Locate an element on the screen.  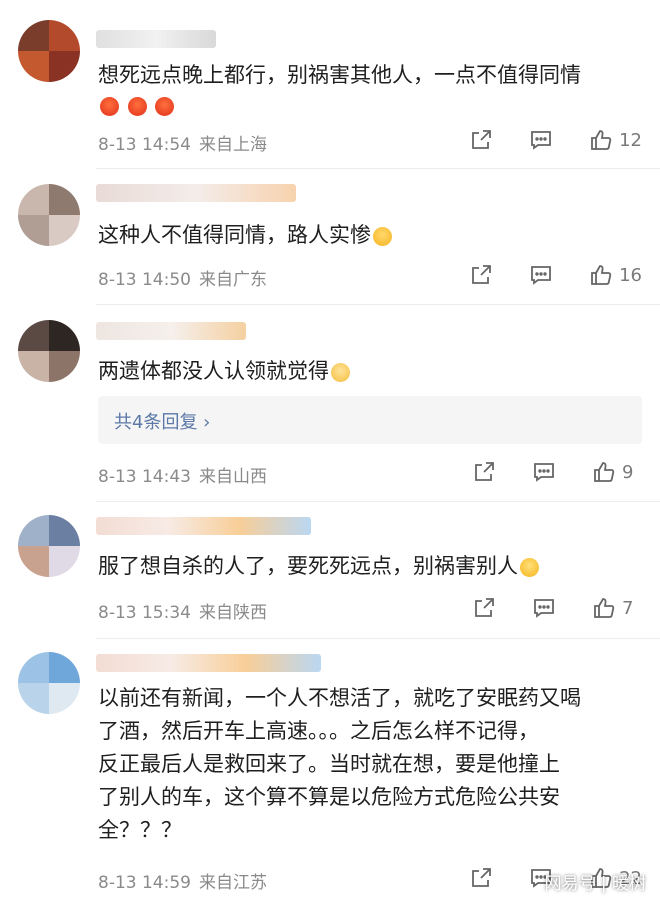
like-count: 12 is located at coordinates (630, 140).